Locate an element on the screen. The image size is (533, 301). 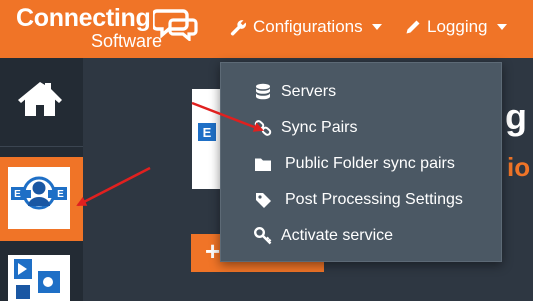
link-icon is located at coordinates (263, 128).